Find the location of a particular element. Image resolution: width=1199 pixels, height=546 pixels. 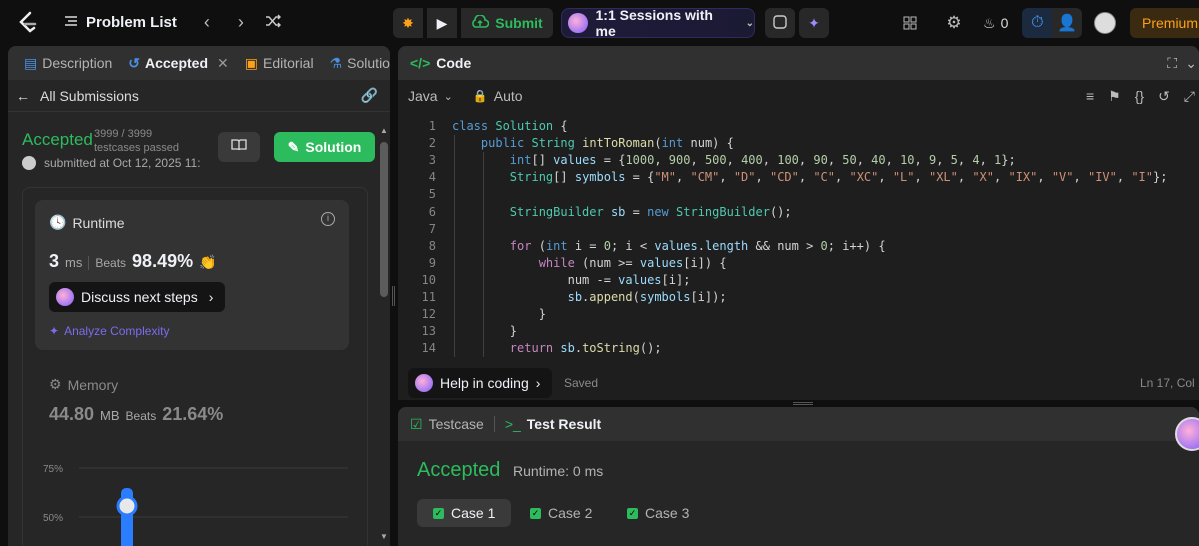

line-number: 2 is located at coordinates (432, 143).